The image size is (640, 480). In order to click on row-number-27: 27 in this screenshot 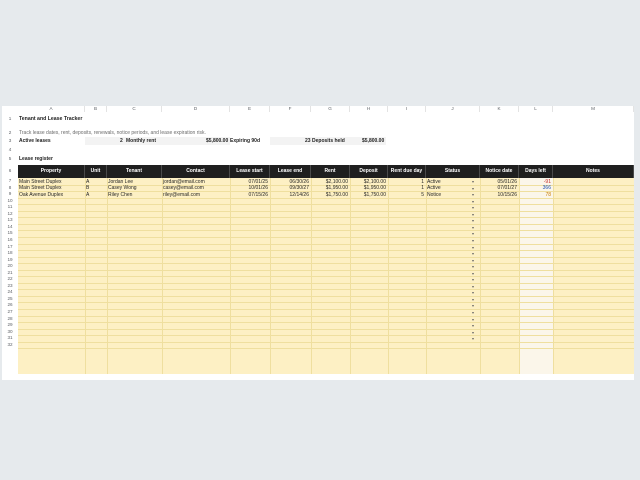, I will do `click(10, 311)`.